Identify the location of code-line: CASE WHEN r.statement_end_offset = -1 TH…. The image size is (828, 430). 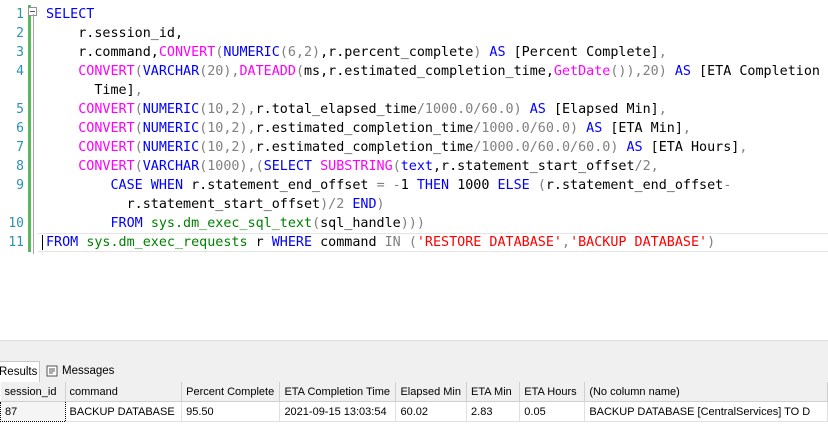
(389, 185).